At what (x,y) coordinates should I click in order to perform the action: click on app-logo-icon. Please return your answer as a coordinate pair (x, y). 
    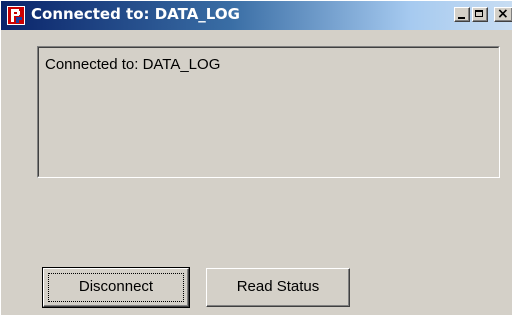
    Looking at the image, I should click on (16, 15).